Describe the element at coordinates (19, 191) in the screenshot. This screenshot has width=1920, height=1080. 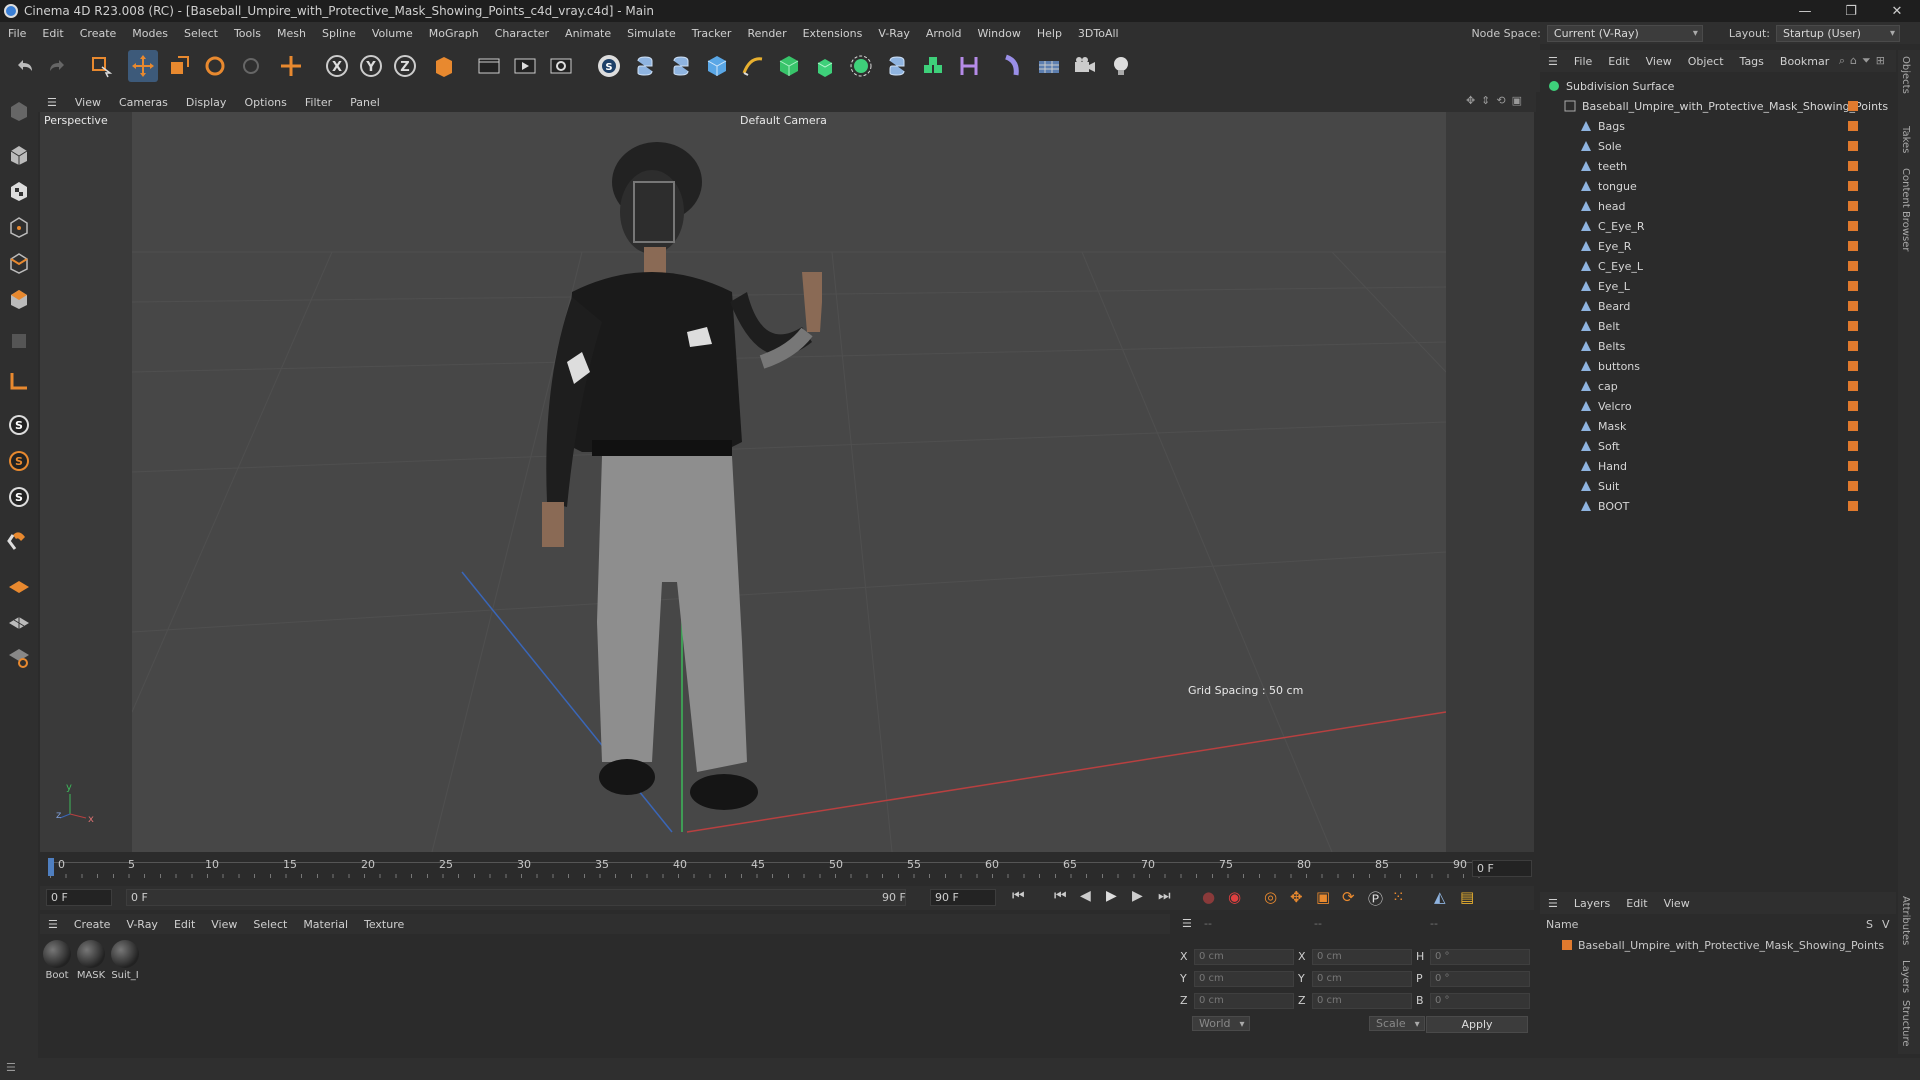
I see `texture-mode-icon` at that location.